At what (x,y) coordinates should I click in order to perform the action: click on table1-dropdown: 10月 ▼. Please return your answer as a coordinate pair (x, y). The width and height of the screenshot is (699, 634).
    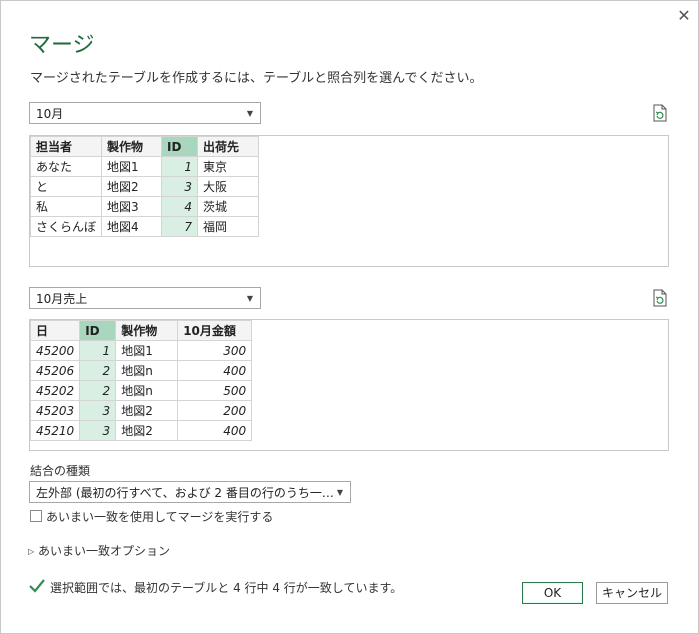
    Looking at the image, I should click on (145, 113).